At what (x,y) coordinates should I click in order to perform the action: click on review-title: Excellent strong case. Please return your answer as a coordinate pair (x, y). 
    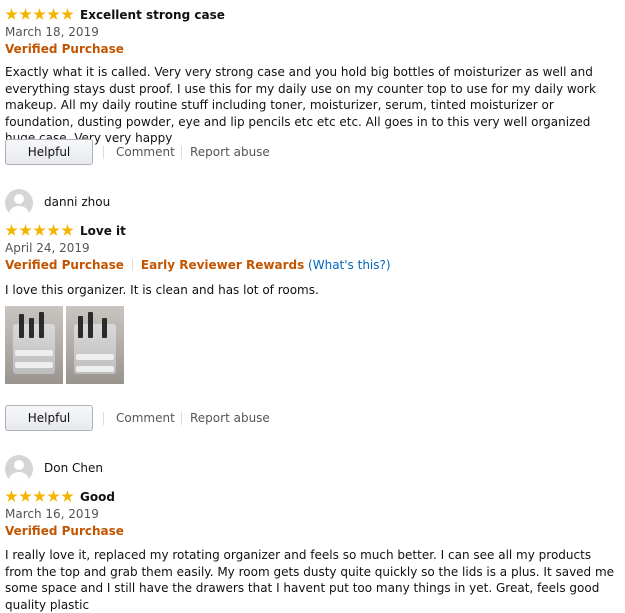
    Looking at the image, I should click on (152, 15).